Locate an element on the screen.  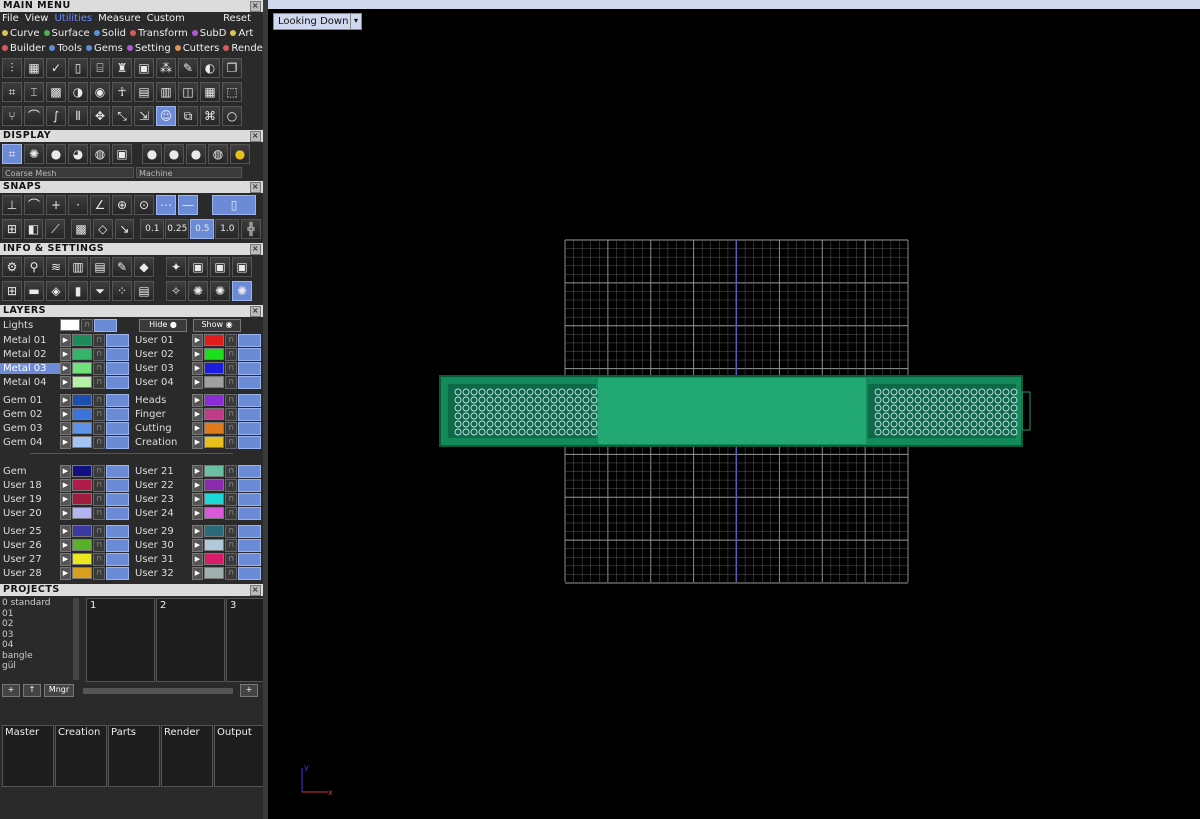
layer-name: User 32 is located at coordinates (162, 573).